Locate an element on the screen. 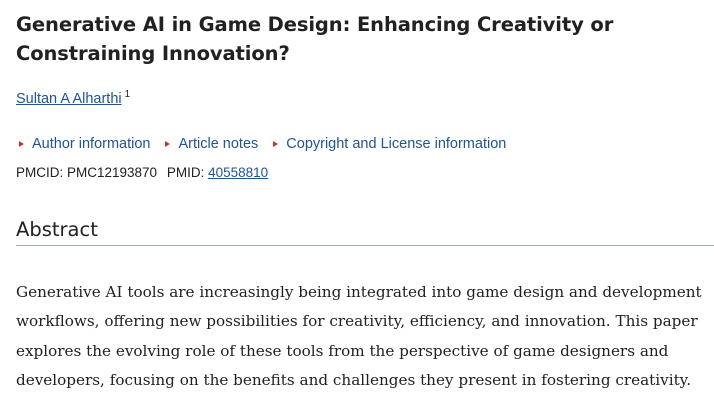 Image resolution: width=714 pixels, height=402 pixels. article-notes-toggle: Article notes is located at coordinates (210, 144).